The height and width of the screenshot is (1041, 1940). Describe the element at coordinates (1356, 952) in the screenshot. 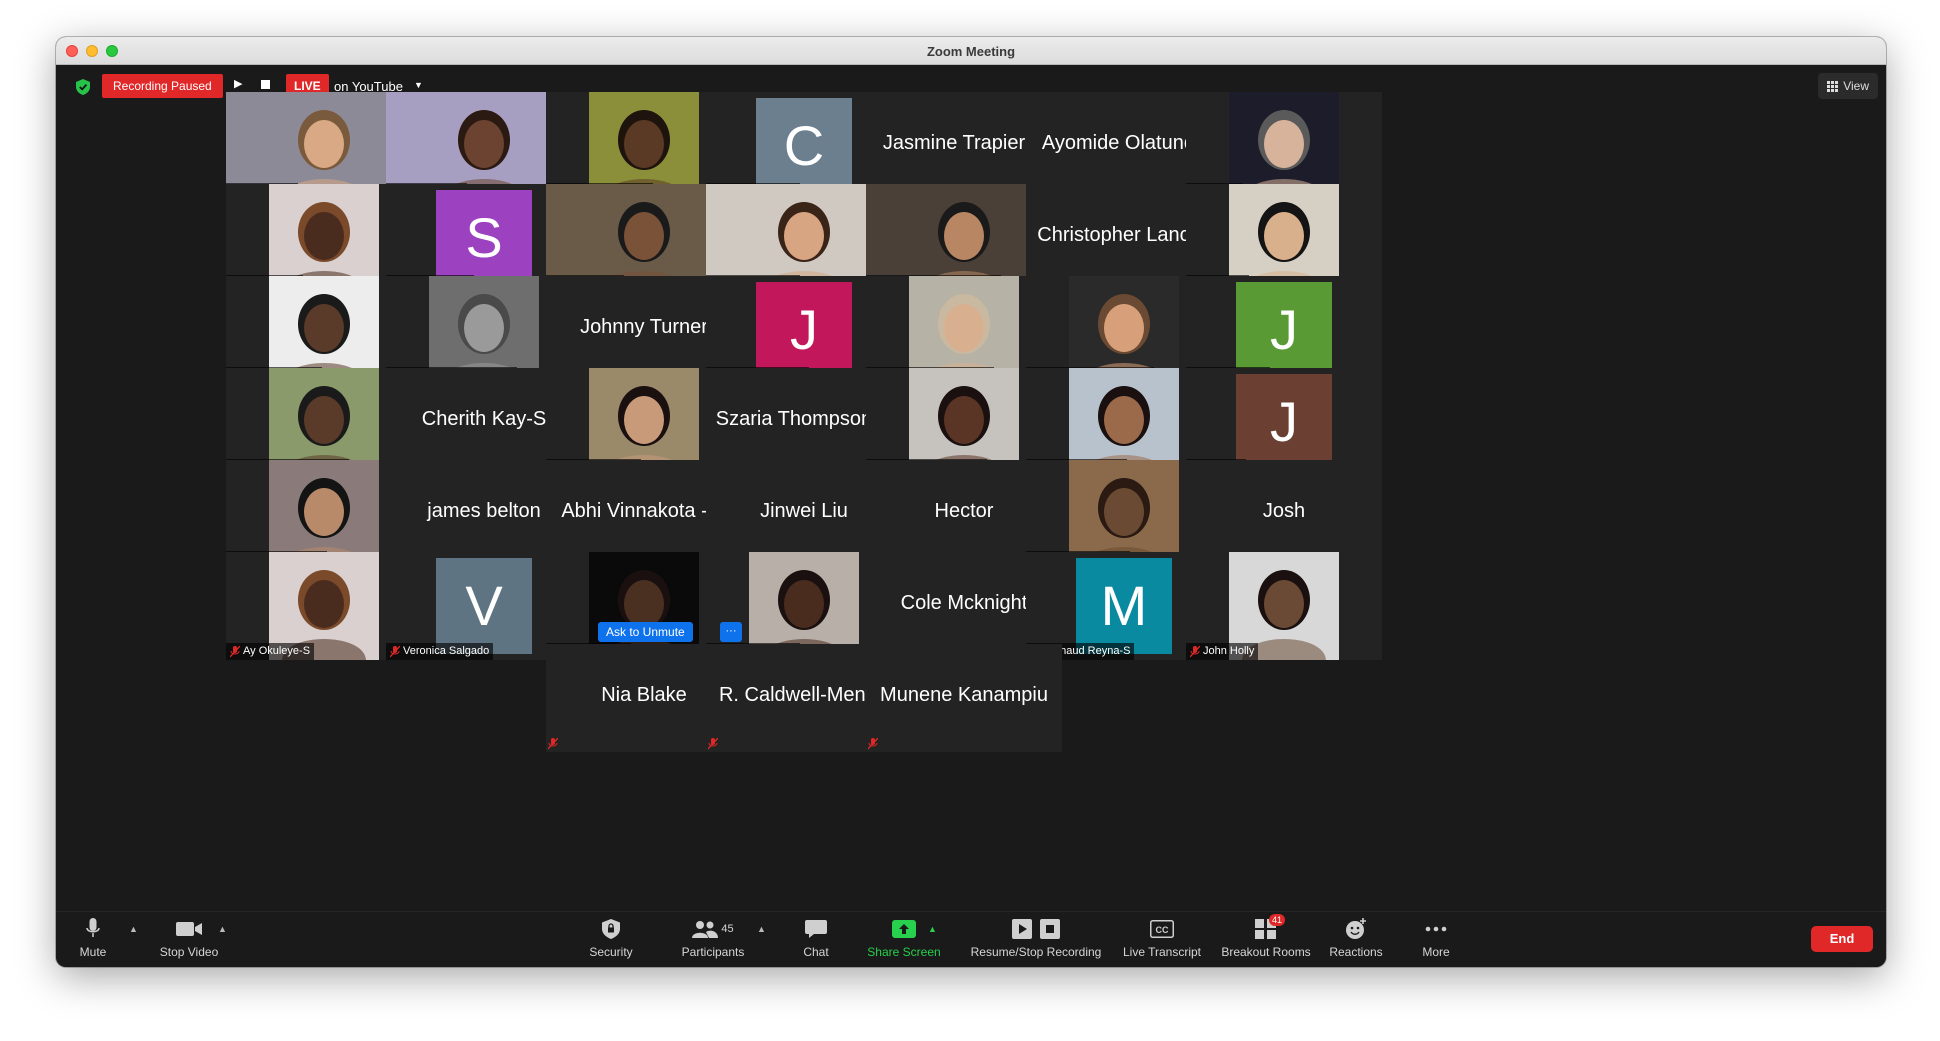

I see `reactions-label: Reactions` at that location.